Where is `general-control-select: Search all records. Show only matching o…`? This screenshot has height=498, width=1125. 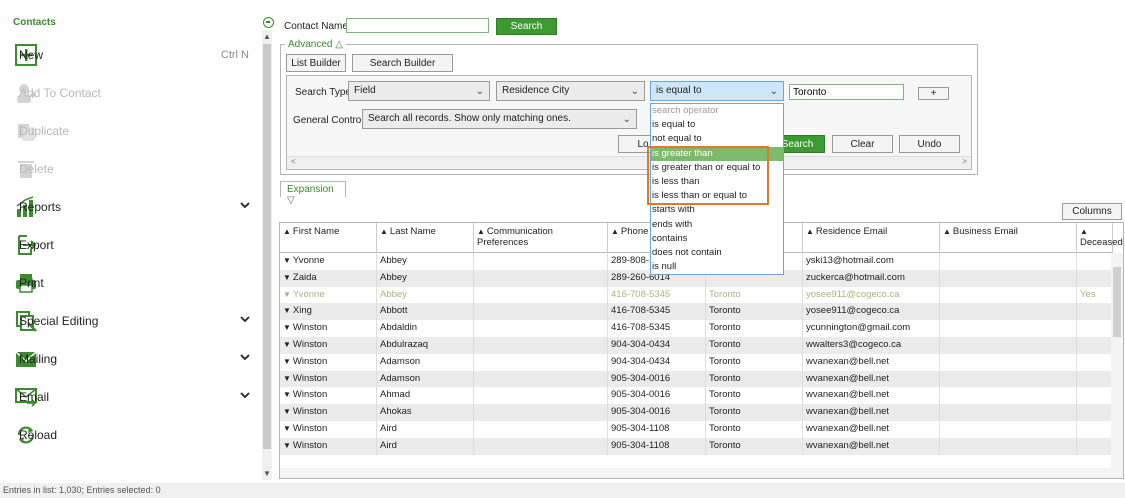 general-control-select: Search all records. Show only matching o… is located at coordinates (499, 119).